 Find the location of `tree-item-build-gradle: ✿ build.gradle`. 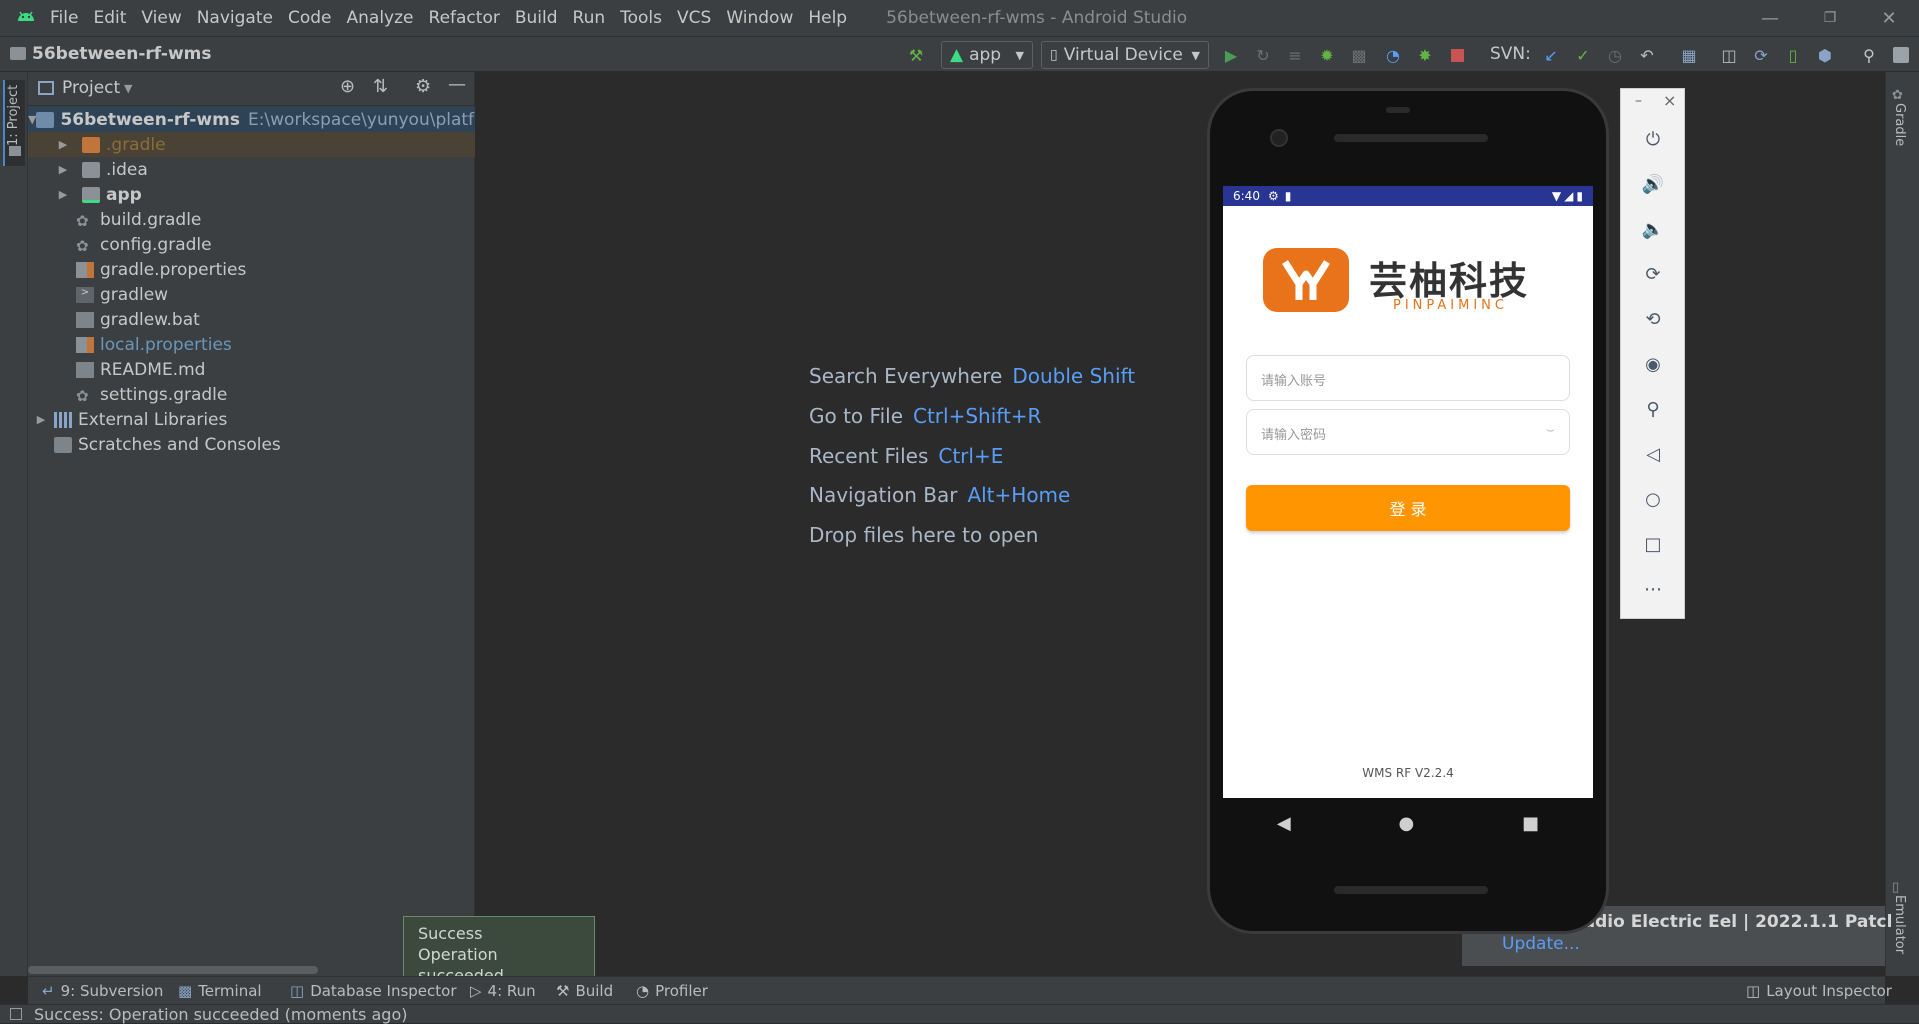

tree-item-build-gradle: ✿ build.gradle is located at coordinates (251, 219).